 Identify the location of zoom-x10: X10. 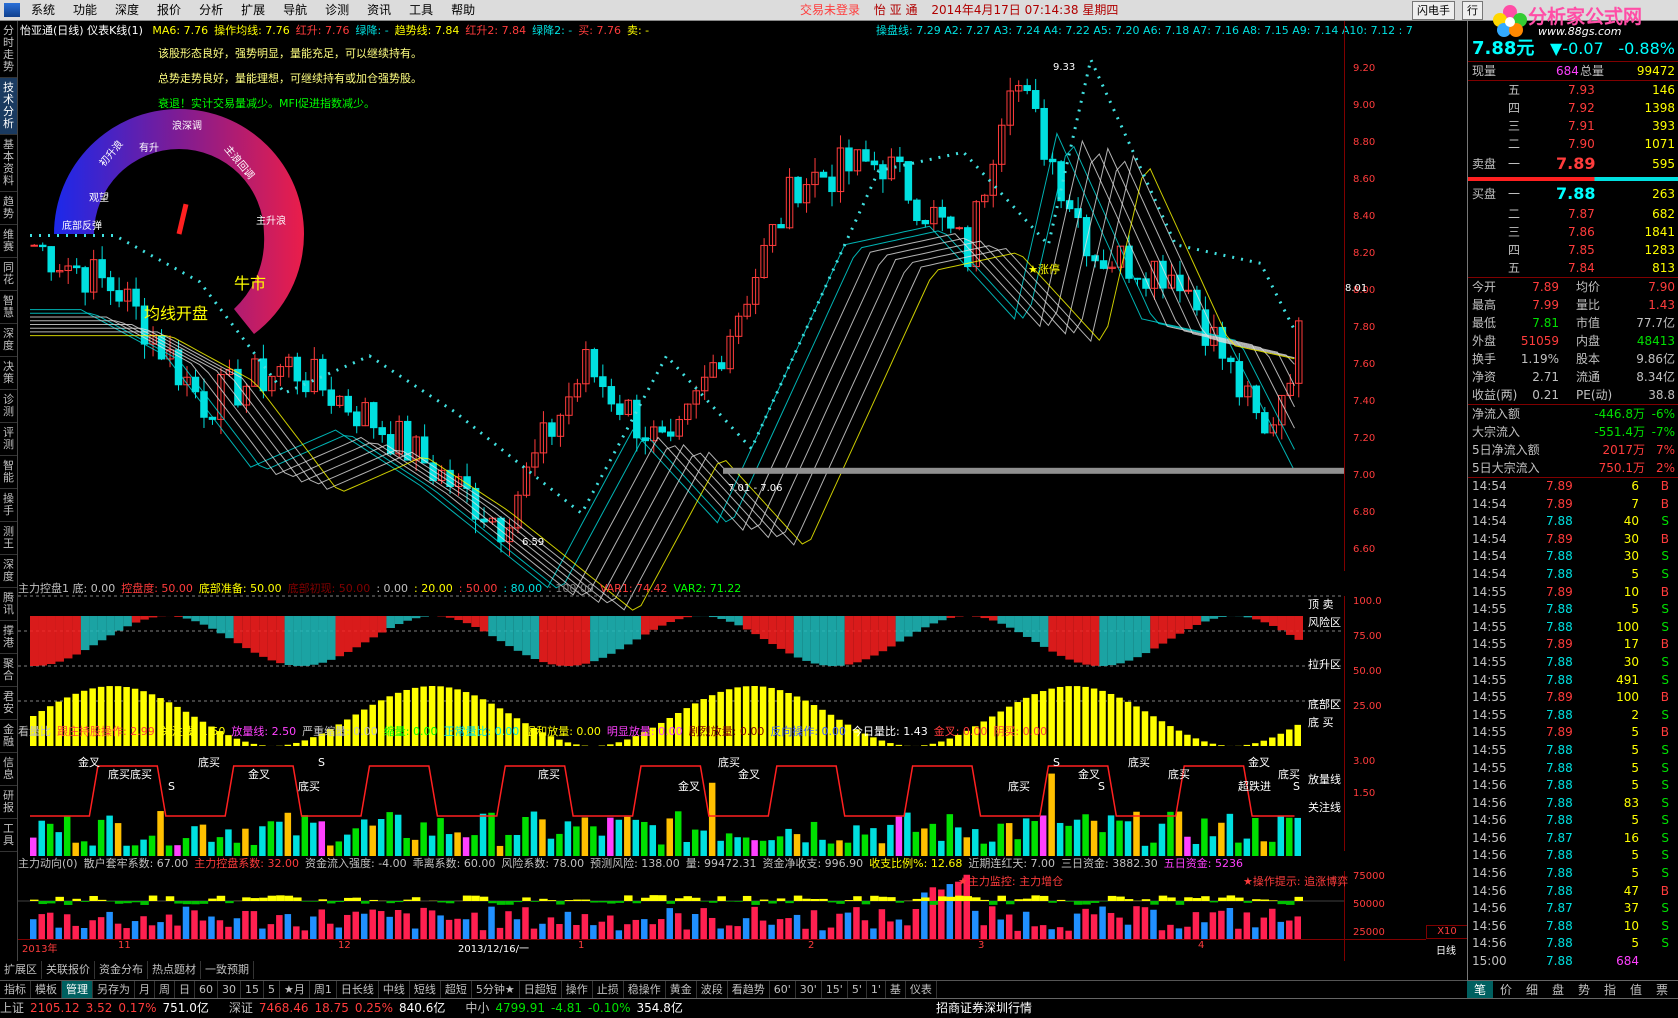
(1447, 932).